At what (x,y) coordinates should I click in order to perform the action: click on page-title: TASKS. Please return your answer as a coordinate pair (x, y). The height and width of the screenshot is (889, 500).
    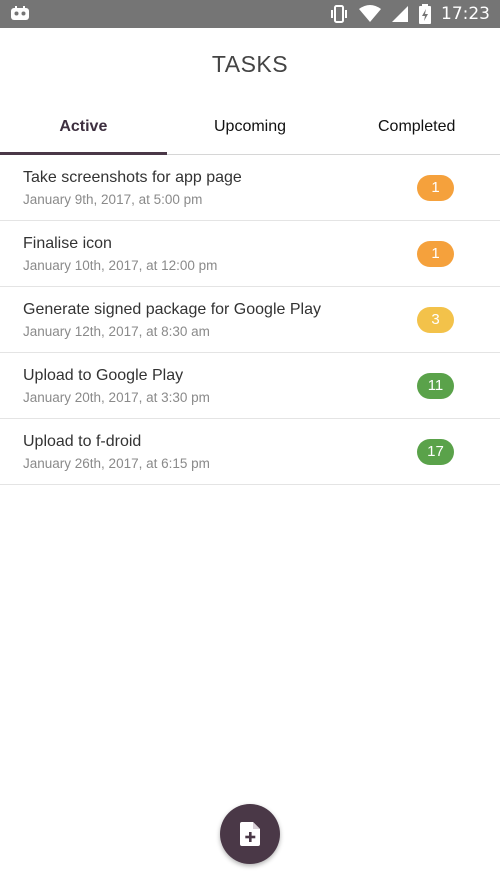
    Looking at the image, I should click on (250, 63).